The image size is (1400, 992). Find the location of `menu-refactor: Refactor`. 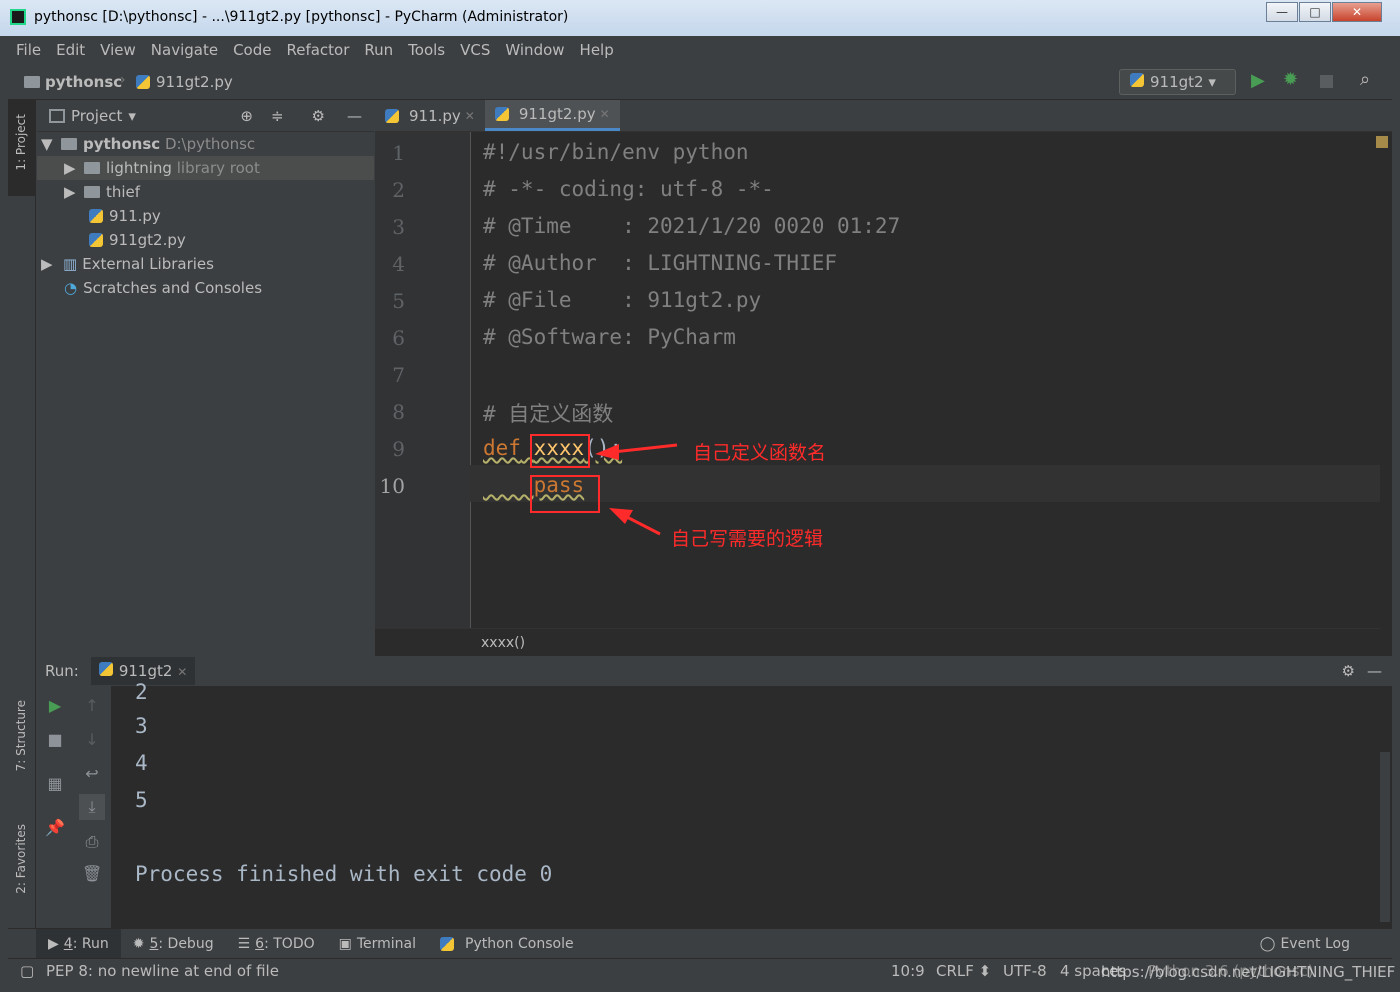

menu-refactor: Refactor is located at coordinates (317, 50).